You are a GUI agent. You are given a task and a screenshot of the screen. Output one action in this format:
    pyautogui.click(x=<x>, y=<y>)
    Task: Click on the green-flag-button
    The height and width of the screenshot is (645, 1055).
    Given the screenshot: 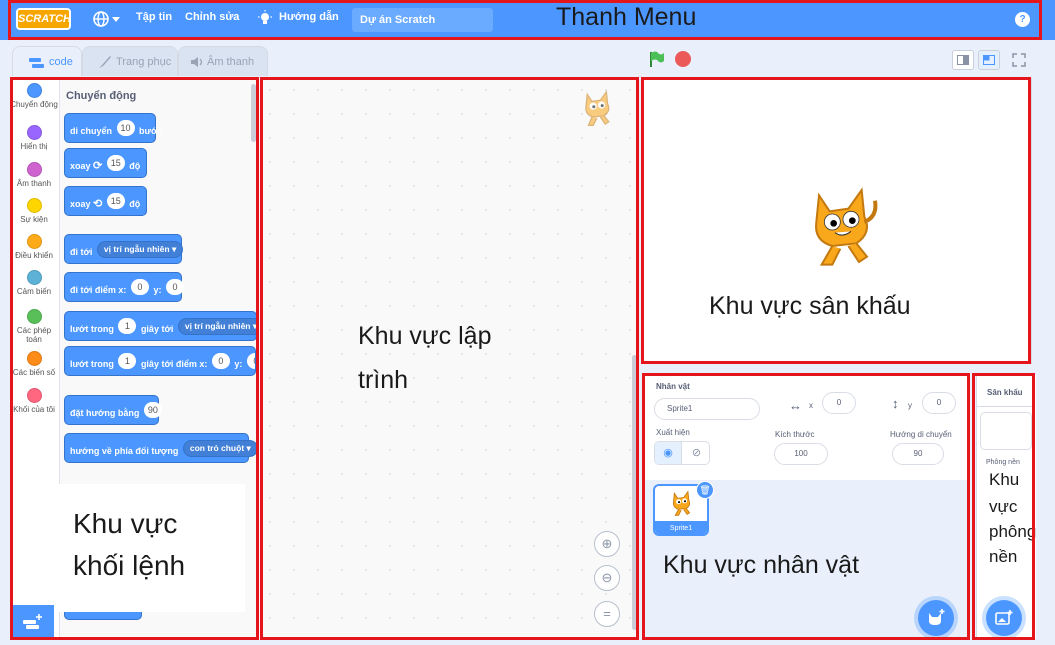 What is the action you would take?
    pyautogui.click(x=658, y=59)
    